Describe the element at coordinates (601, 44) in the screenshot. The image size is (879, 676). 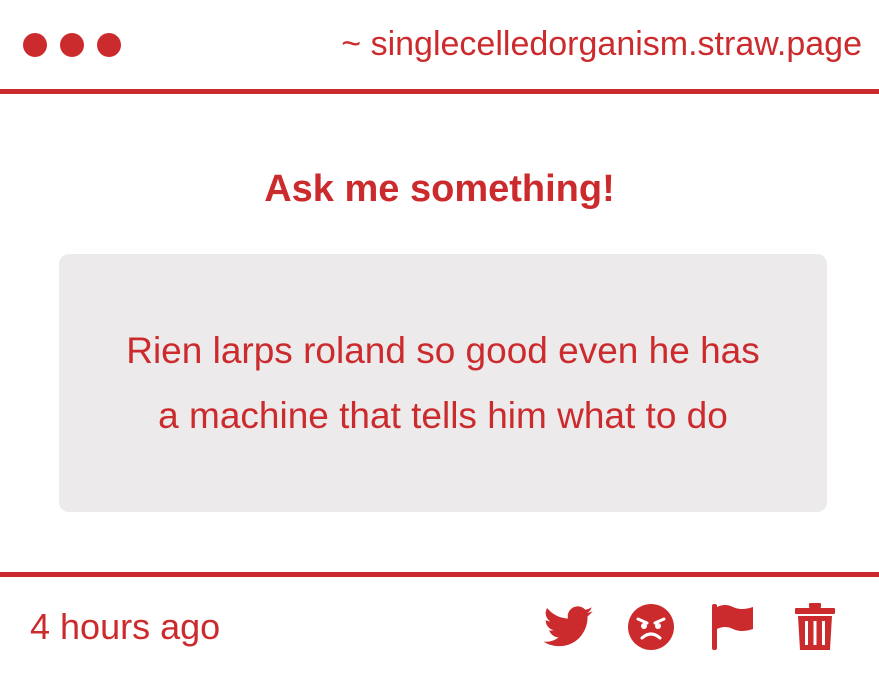
I see `page-url: ~ singlecelledorganism.straw.page` at that location.